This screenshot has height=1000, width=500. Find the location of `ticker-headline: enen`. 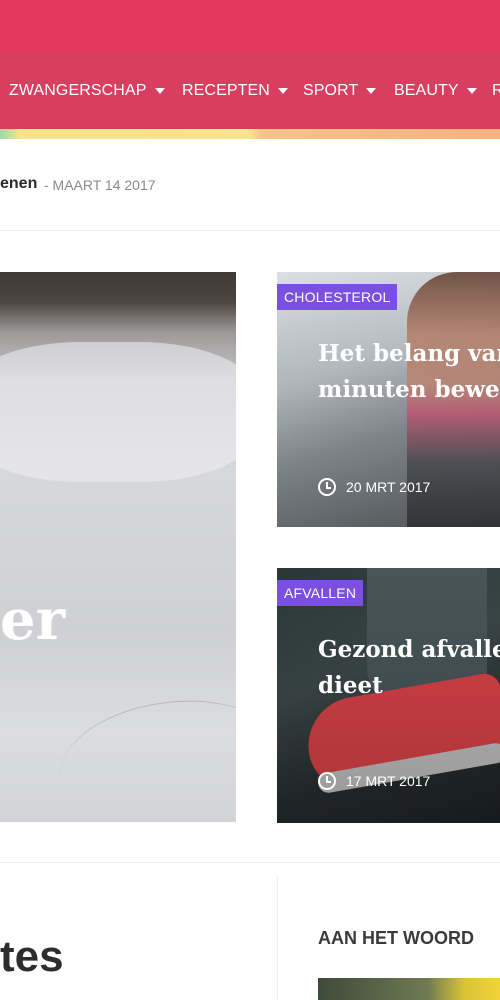

ticker-headline: enen is located at coordinates (18, 184).